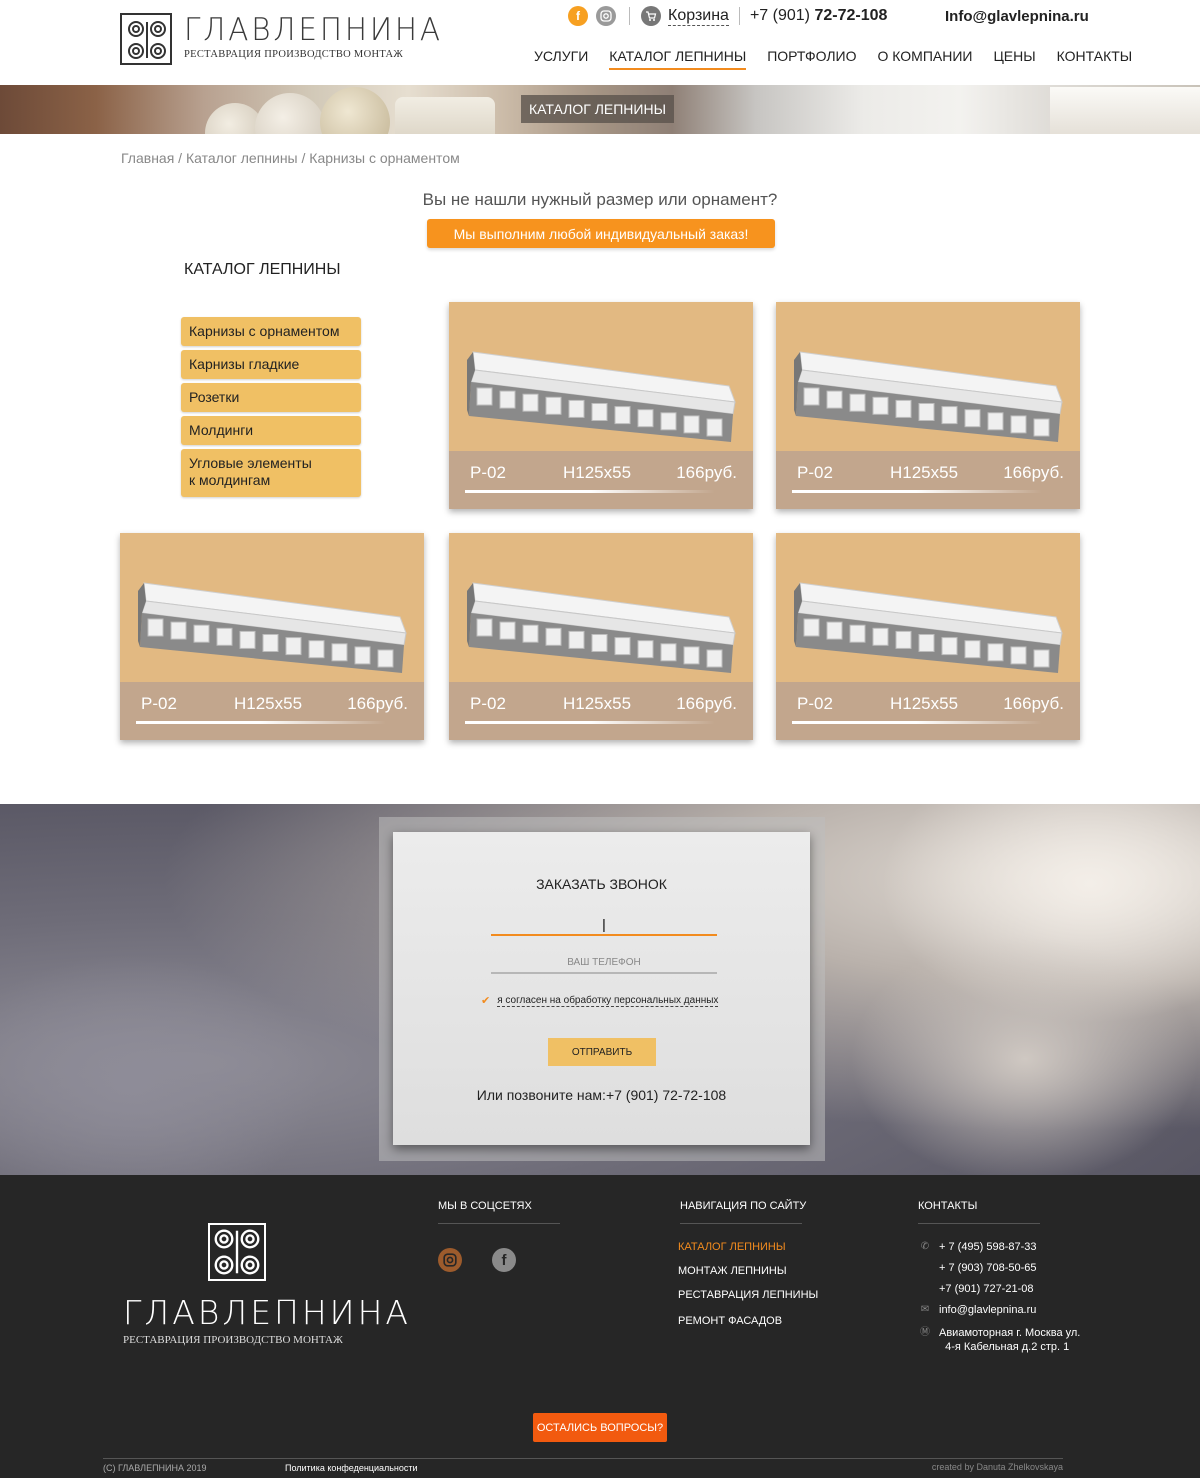 The width and height of the screenshot is (1200, 1478). Describe the element at coordinates (666, 1095) in the screenshot. I see `call-phone: +7 (901) 72-72-108` at that location.